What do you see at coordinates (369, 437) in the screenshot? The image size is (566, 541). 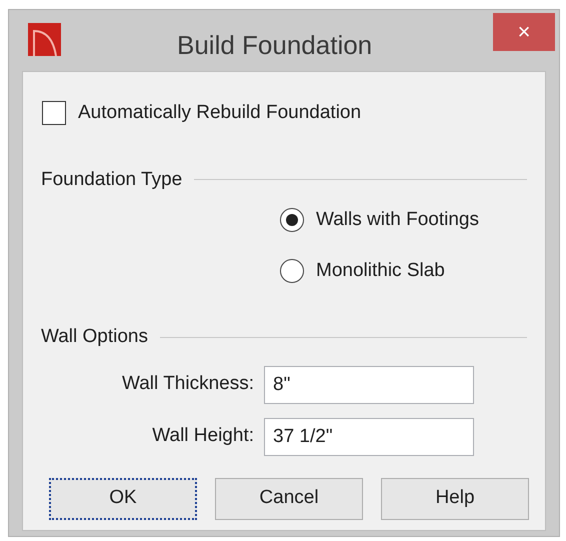 I see `input-field: 37 1/2"` at bounding box center [369, 437].